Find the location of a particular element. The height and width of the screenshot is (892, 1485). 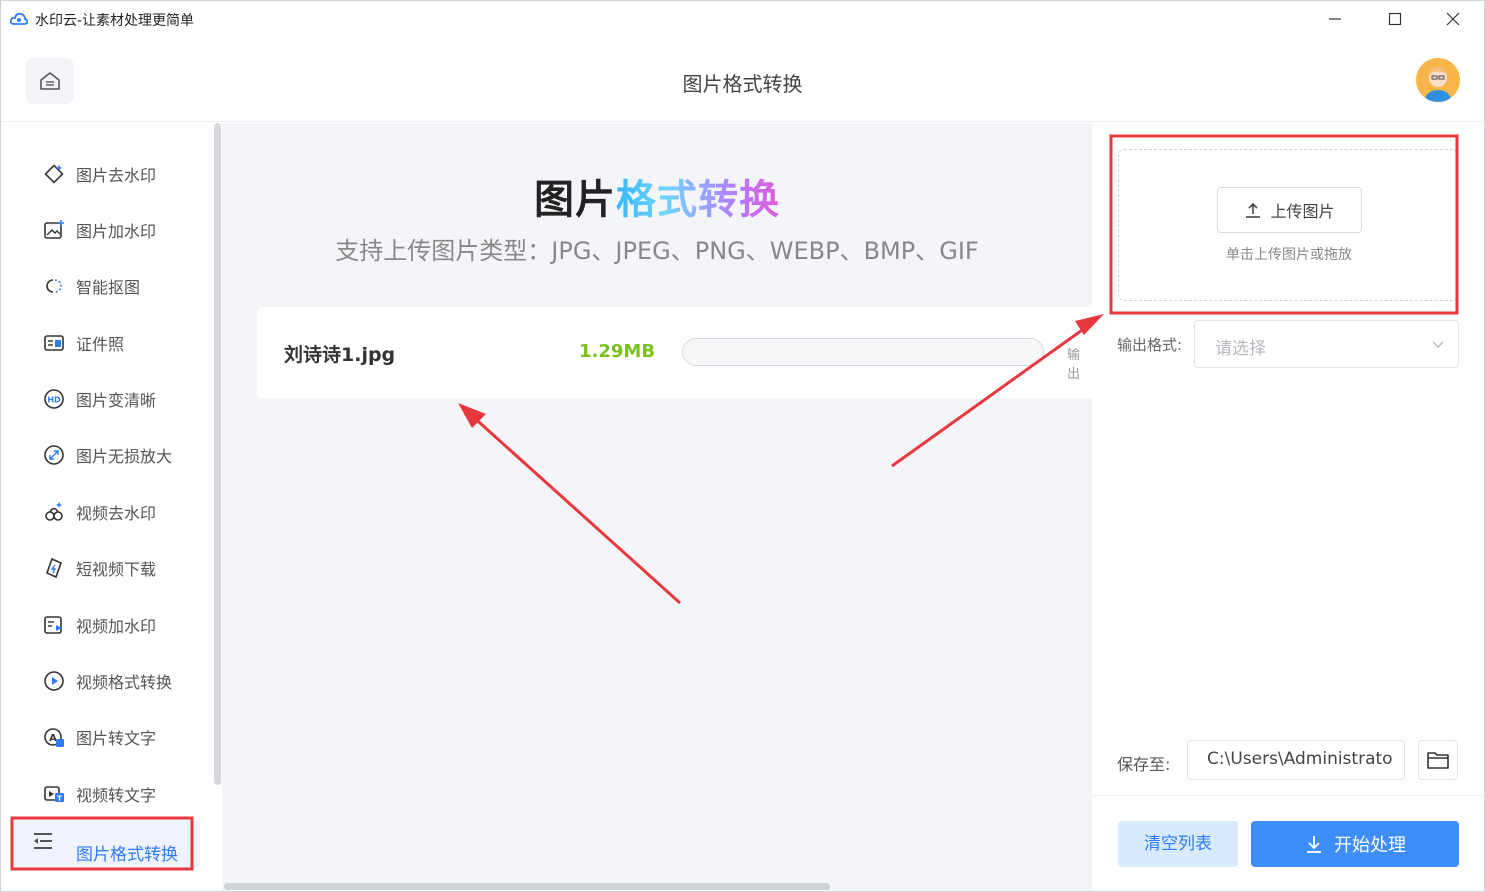

sidebar-item-video-watermark-remove: 视频去水印 is located at coordinates (99, 512).